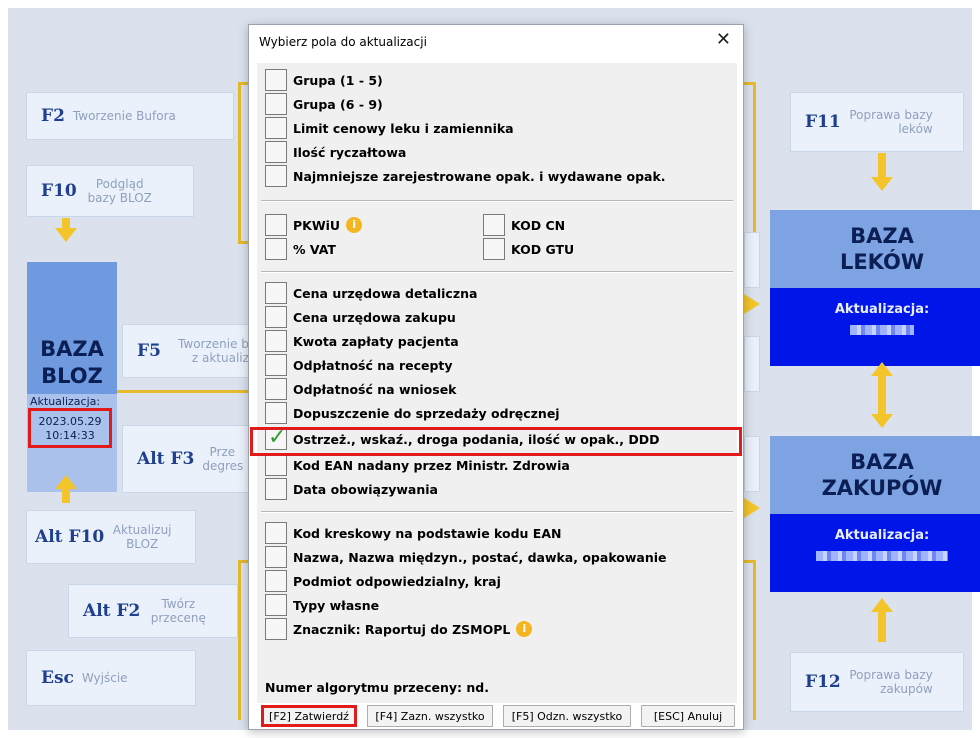 This screenshot has height=738, width=980. Describe the element at coordinates (567, 716) in the screenshot. I see `deselect-all-button: [F5] Odzn. wszystko` at that location.